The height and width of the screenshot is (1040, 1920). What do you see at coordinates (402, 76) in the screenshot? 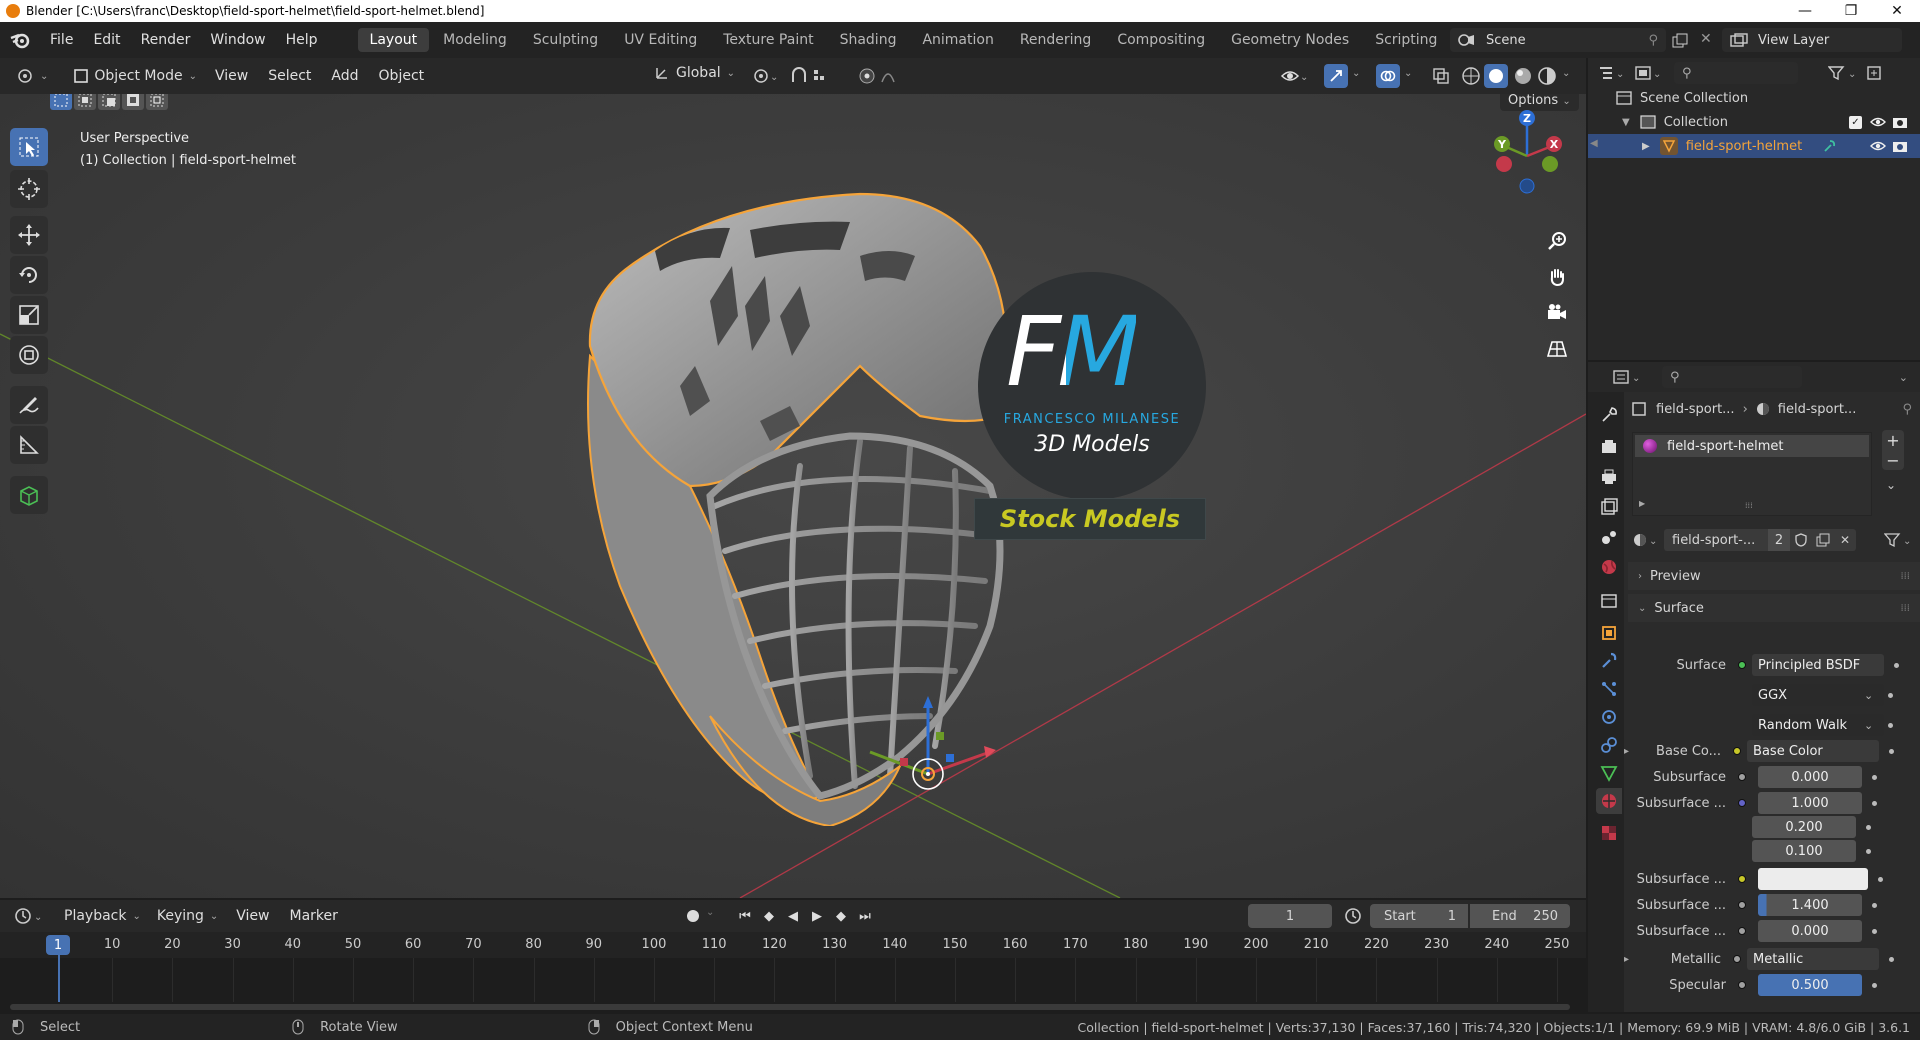
I see `viewport-menu-object: Object` at bounding box center [402, 76].